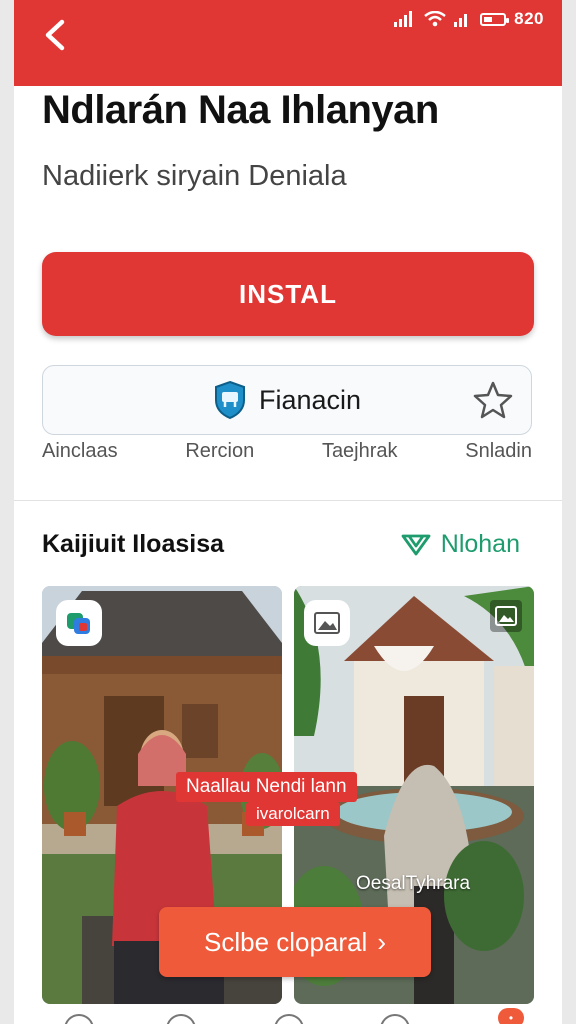  What do you see at coordinates (289, 1019) in the screenshot?
I see `nav-search-icon` at bounding box center [289, 1019].